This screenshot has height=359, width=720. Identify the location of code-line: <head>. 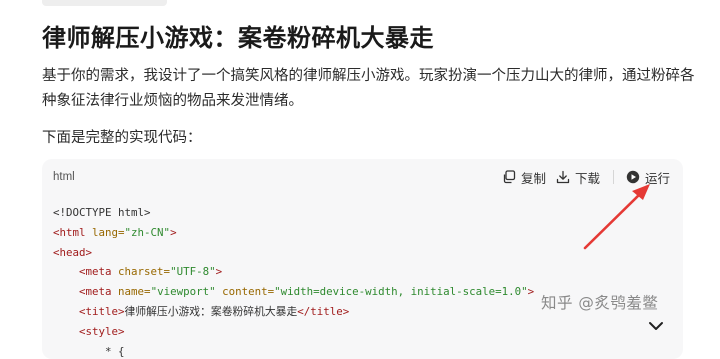
(73, 252).